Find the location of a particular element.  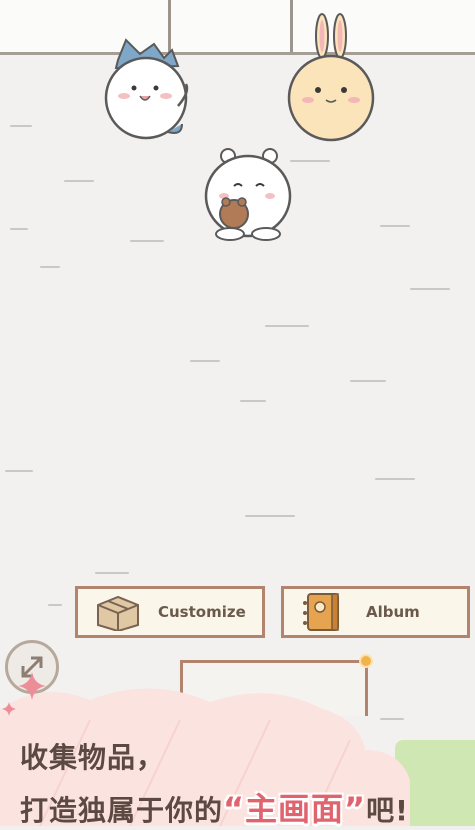

caption-line-2: 打造独属于你的“主画面”吧! is located at coordinates (214, 807).